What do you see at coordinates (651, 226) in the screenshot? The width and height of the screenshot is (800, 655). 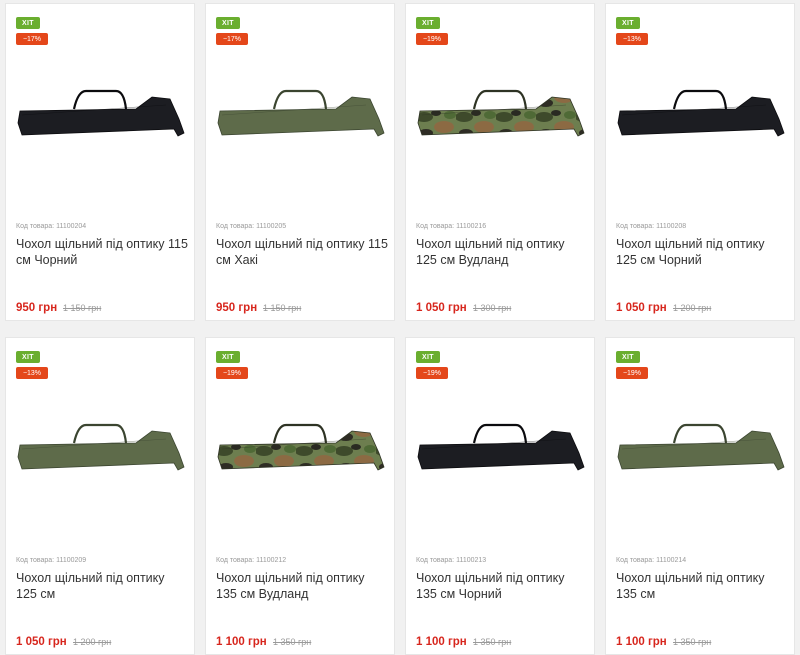 I see `product-code: Код товара: 11100208` at bounding box center [651, 226].